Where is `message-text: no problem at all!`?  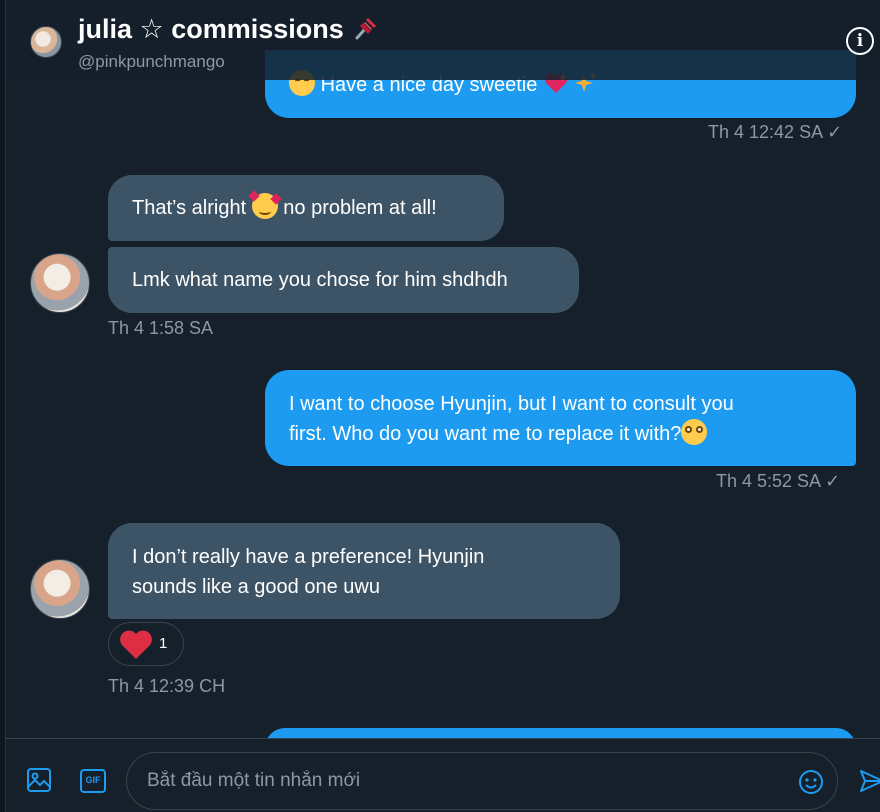 message-text: no problem at all! is located at coordinates (360, 208).